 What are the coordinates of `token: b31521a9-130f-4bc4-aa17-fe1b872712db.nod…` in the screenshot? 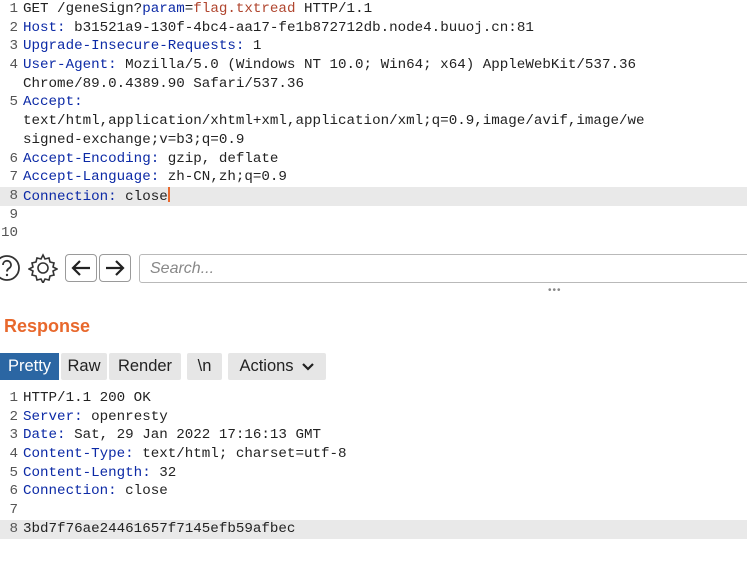 It's located at (299, 27).